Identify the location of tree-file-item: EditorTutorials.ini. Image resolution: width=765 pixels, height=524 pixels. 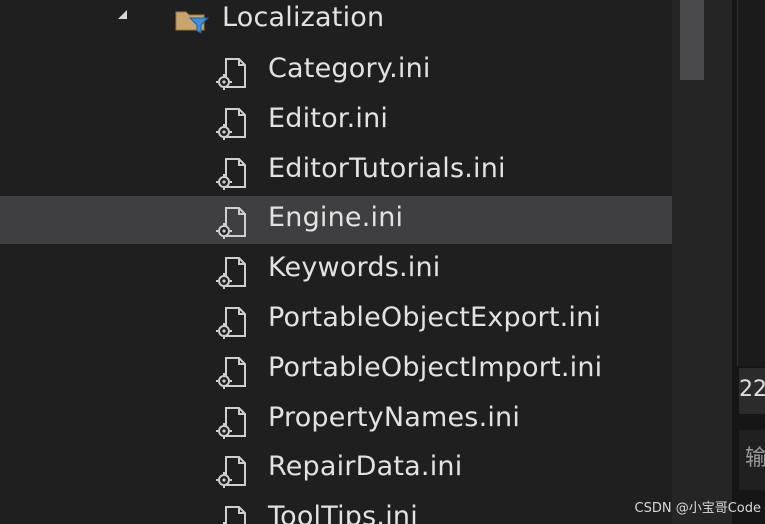
(336, 171).